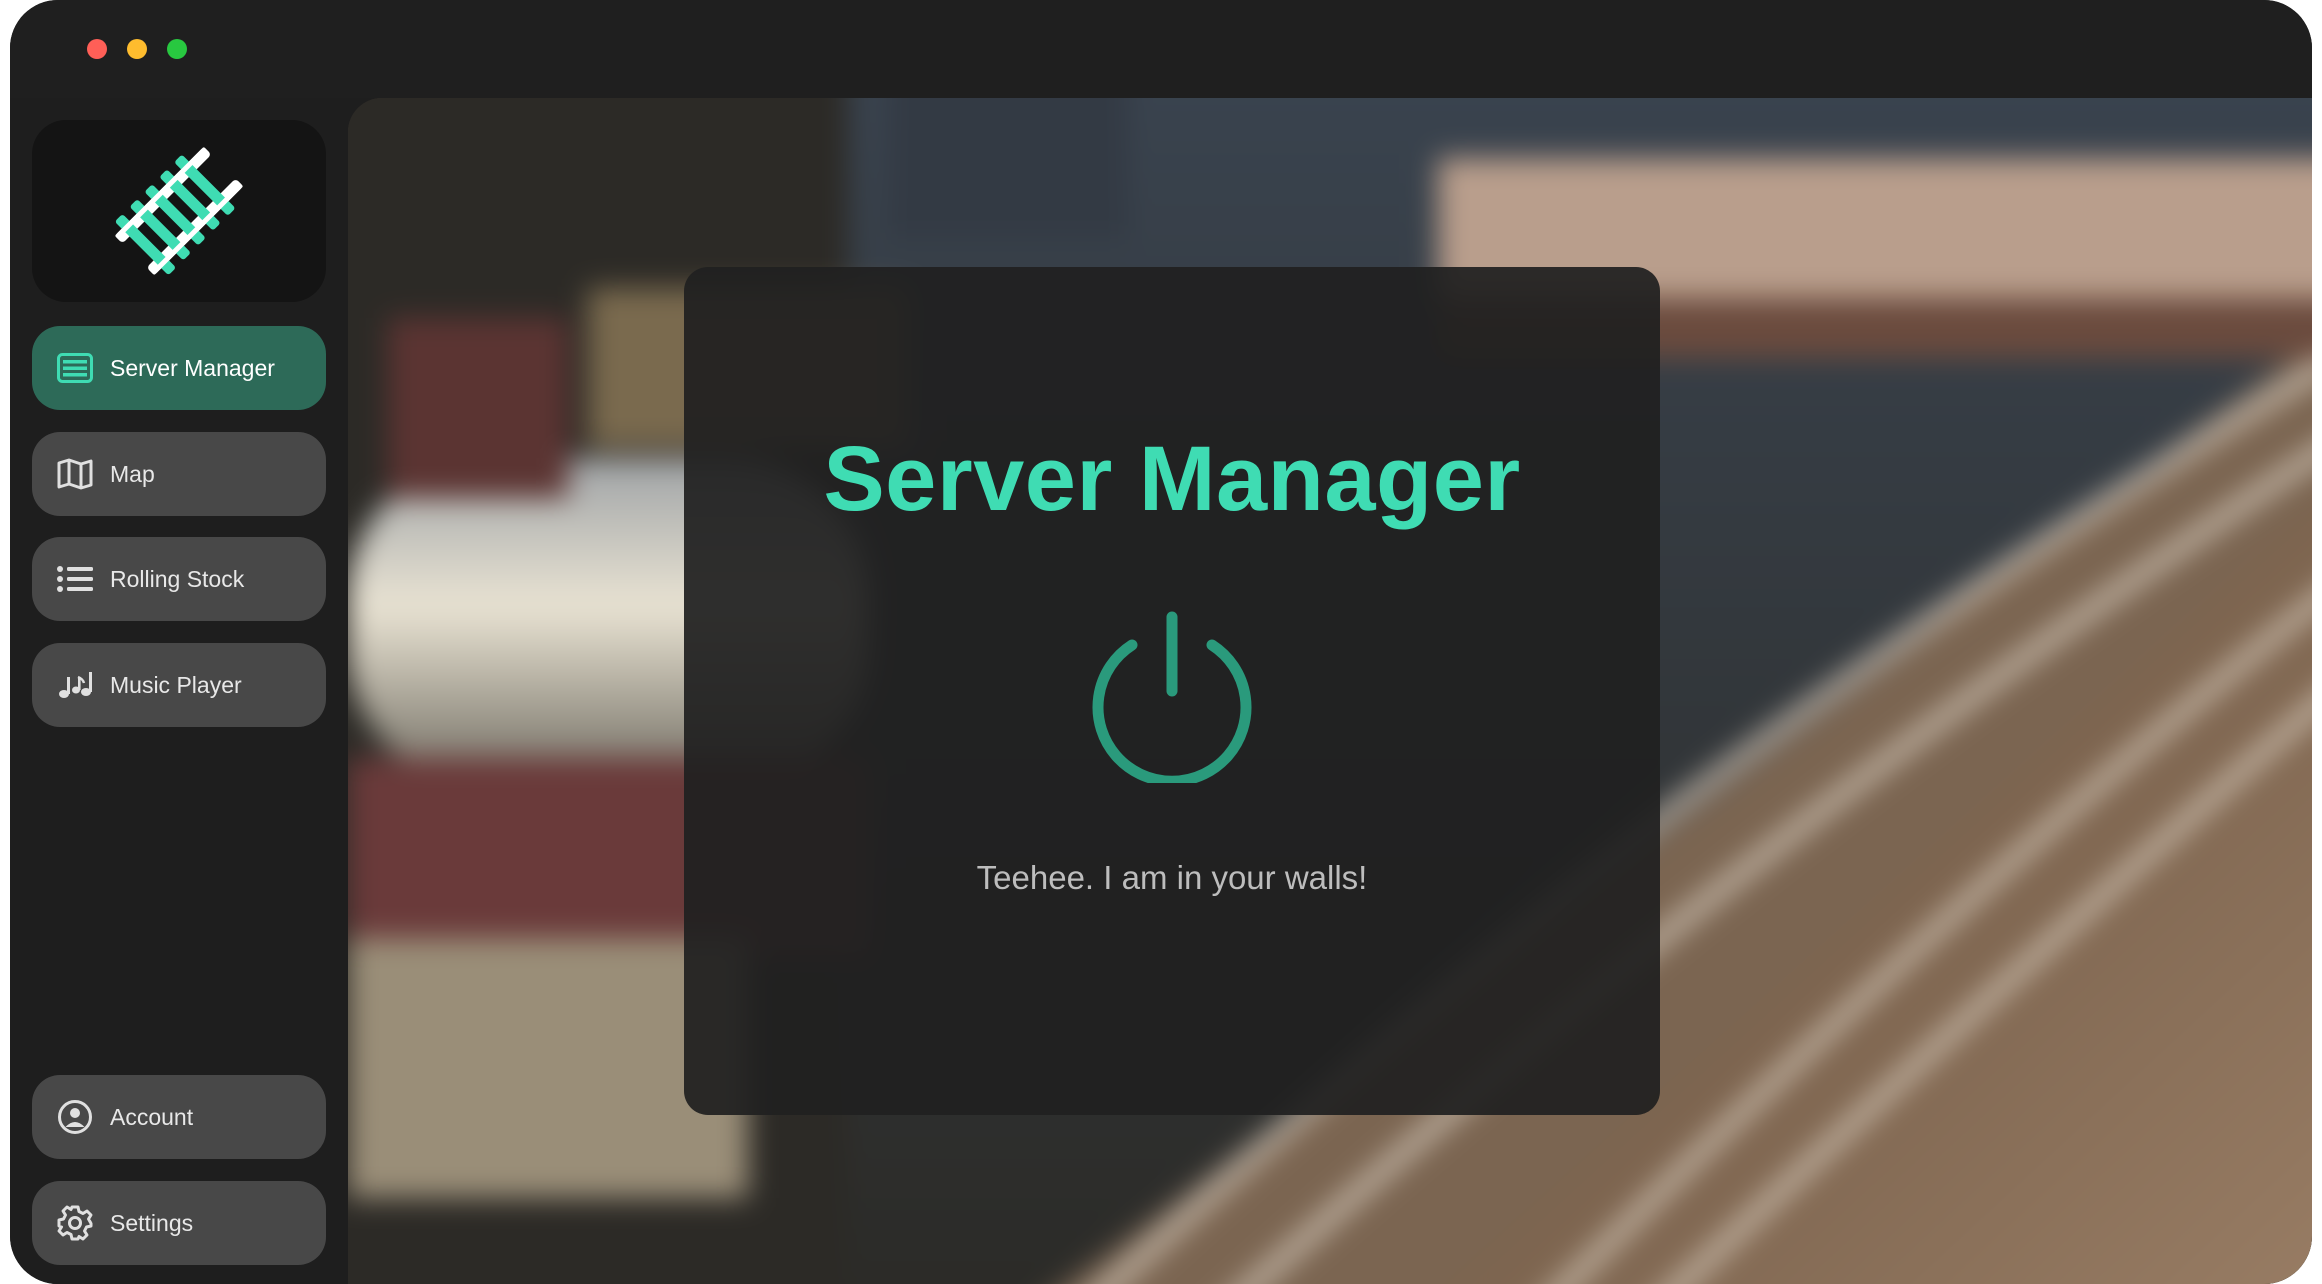 Image resolution: width=2322 pixels, height=1284 pixels. I want to click on close-window-button, so click(97, 49).